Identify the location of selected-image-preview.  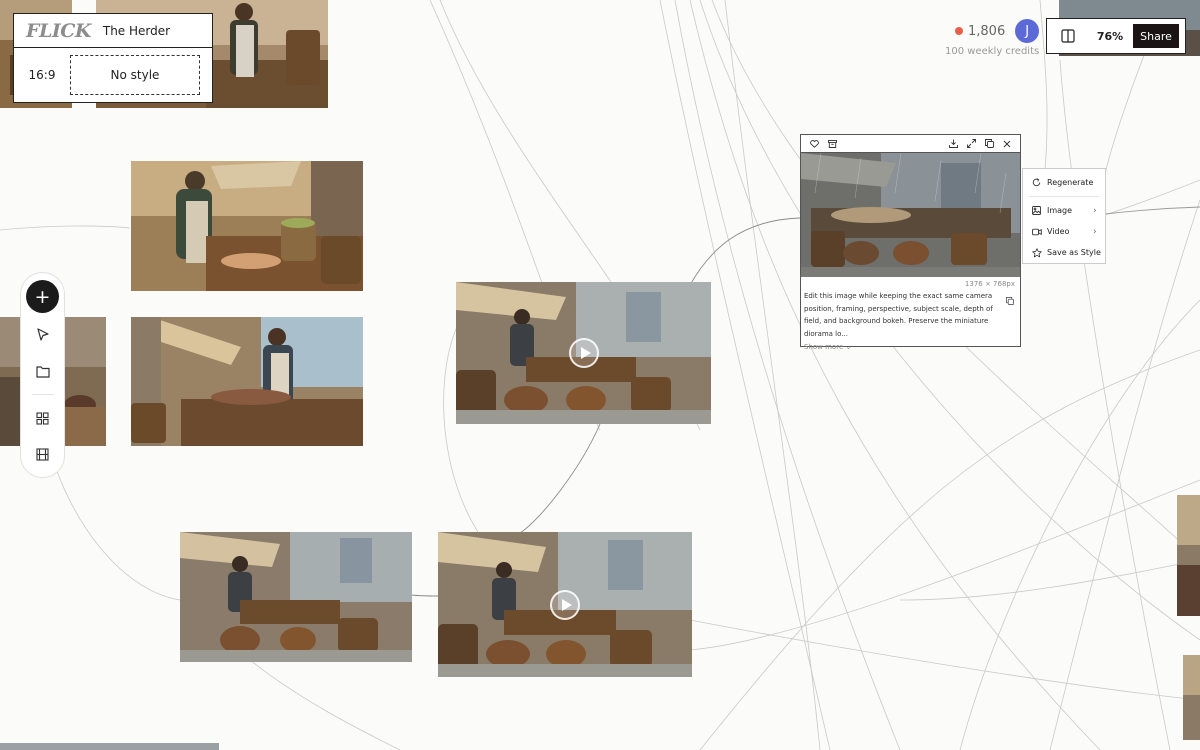
(910, 215).